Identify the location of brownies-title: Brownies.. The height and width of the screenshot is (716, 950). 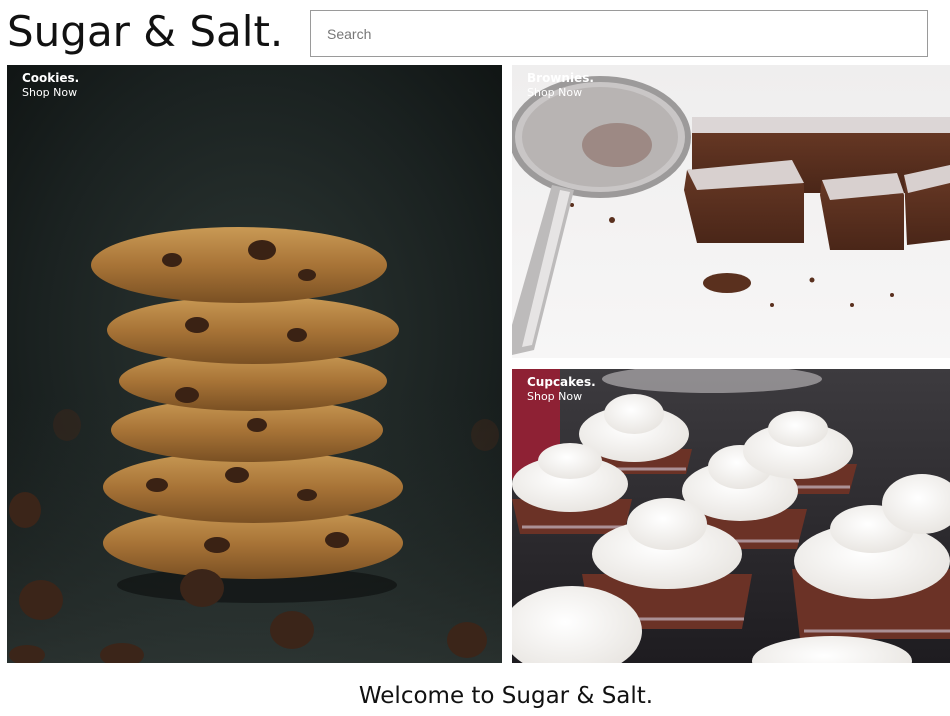
(560, 78).